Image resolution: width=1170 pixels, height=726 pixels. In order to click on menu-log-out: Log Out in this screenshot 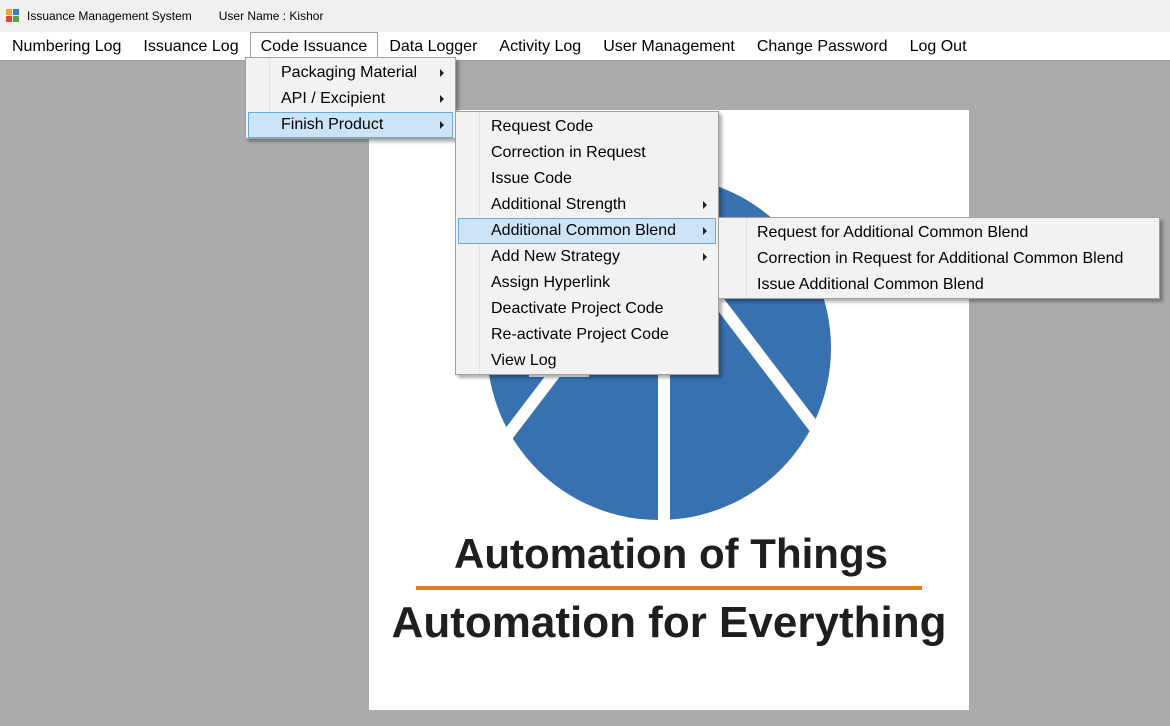, I will do `click(938, 46)`.